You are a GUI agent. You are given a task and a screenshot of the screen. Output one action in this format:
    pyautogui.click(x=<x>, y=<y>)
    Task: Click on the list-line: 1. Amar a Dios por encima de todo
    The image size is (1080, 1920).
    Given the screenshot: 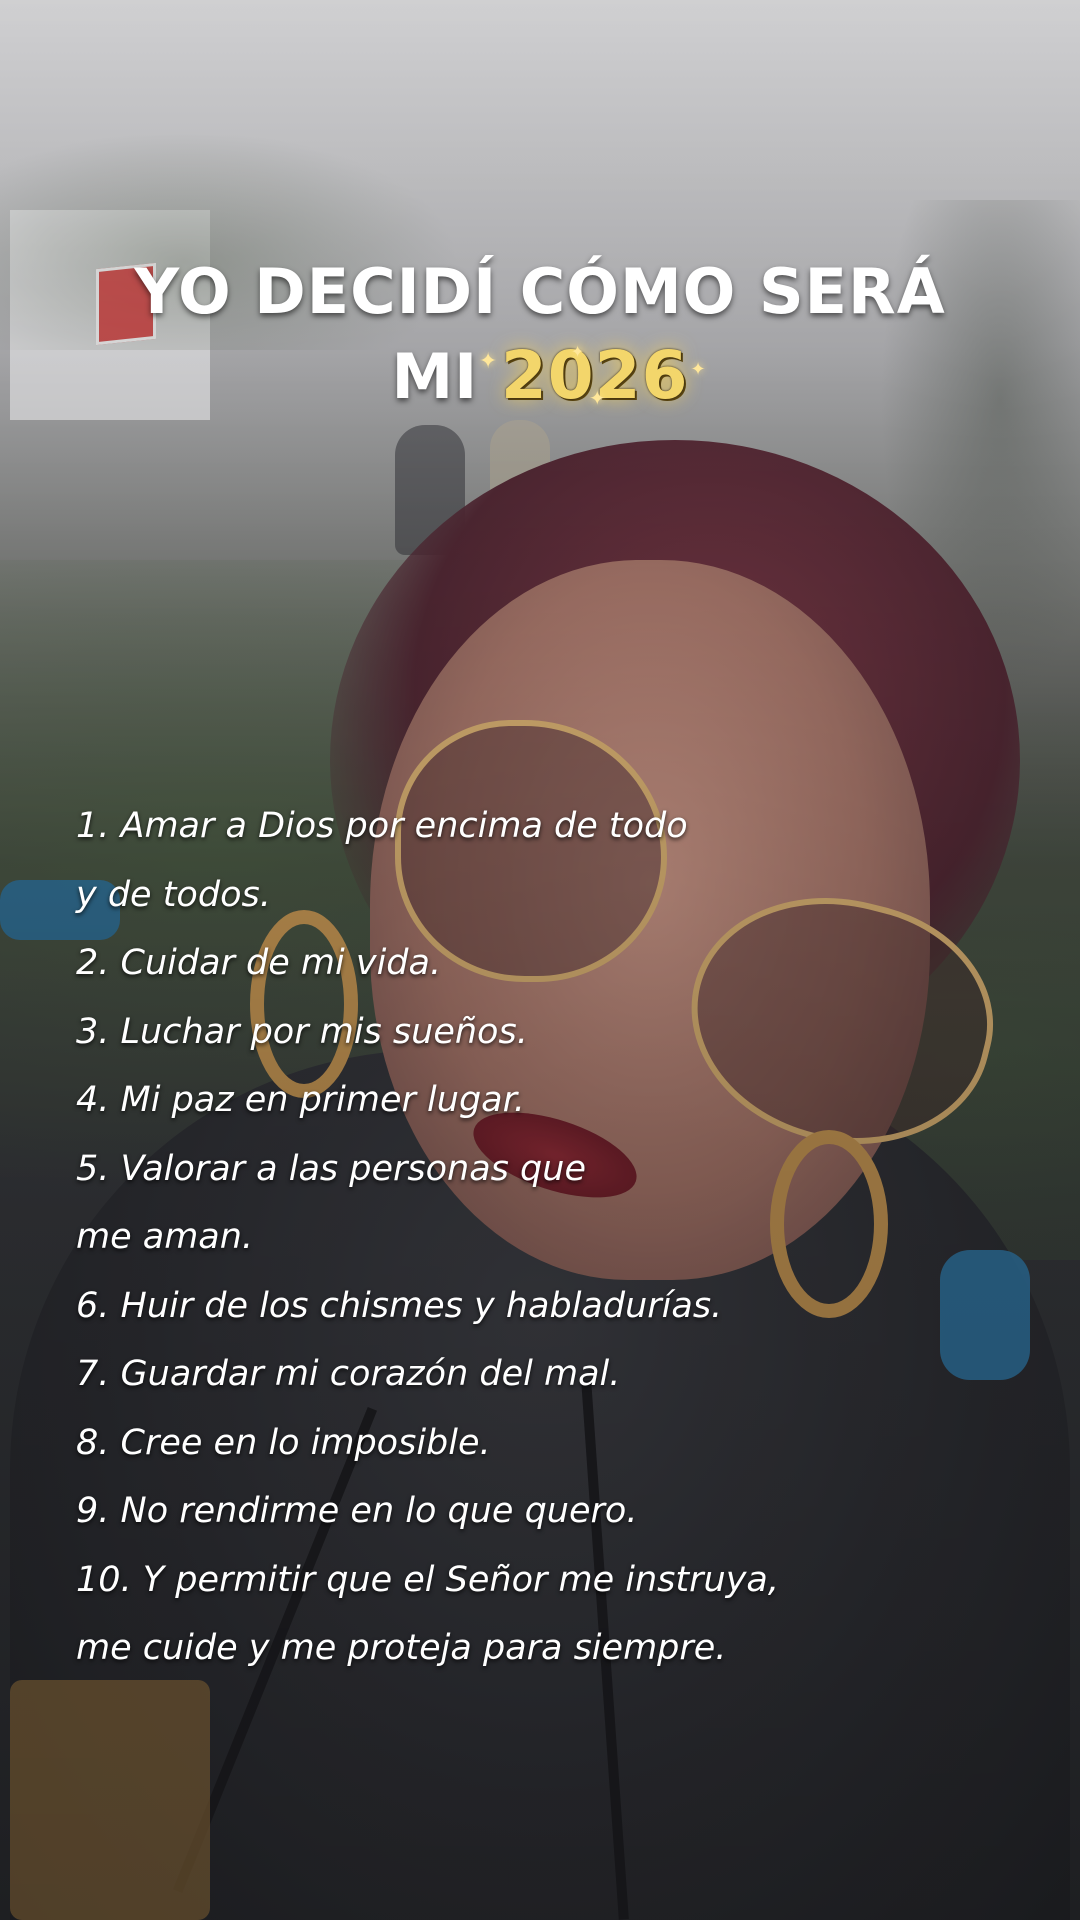 What is the action you would take?
    pyautogui.click(x=382, y=826)
    